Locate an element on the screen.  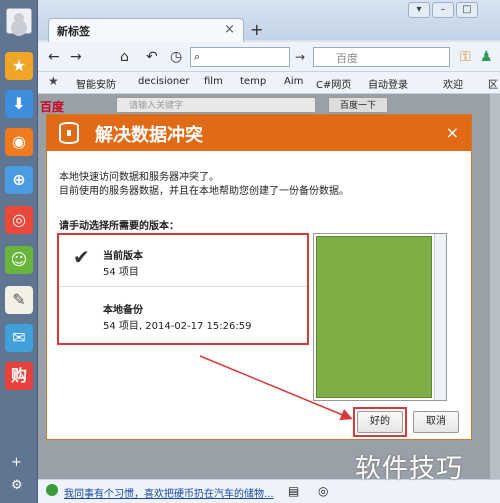
bookmark-item: decisioner is located at coordinates (163, 81).